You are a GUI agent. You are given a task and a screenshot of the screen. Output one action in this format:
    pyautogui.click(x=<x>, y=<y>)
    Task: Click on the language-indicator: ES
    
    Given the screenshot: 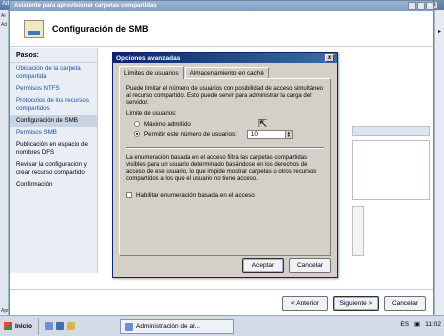 What is the action you would take?
    pyautogui.click(x=404, y=324)
    